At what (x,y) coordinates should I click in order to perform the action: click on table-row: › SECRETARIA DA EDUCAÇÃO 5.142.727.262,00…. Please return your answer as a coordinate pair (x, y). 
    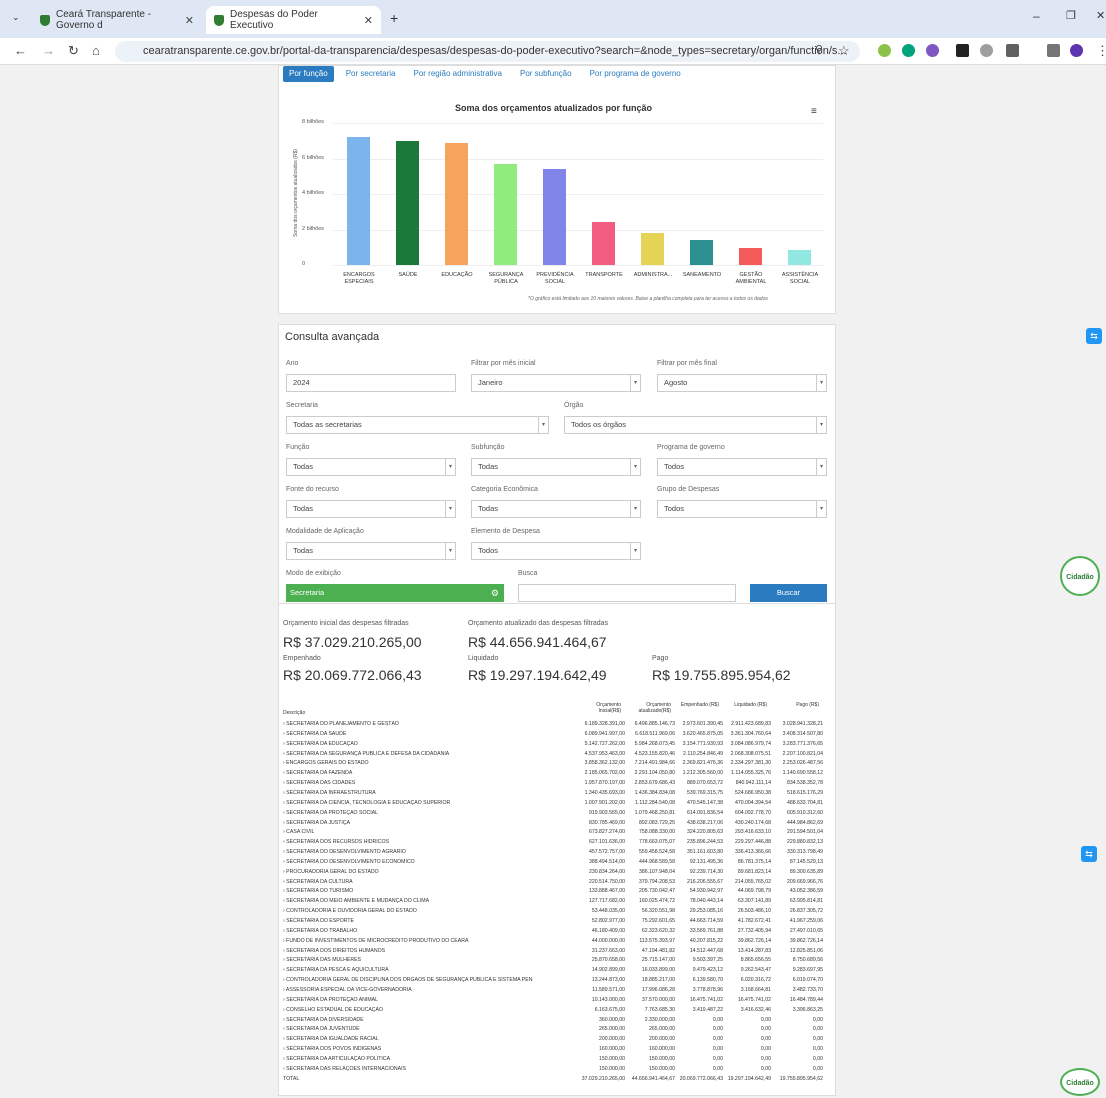
    Looking at the image, I should click on (553, 745).